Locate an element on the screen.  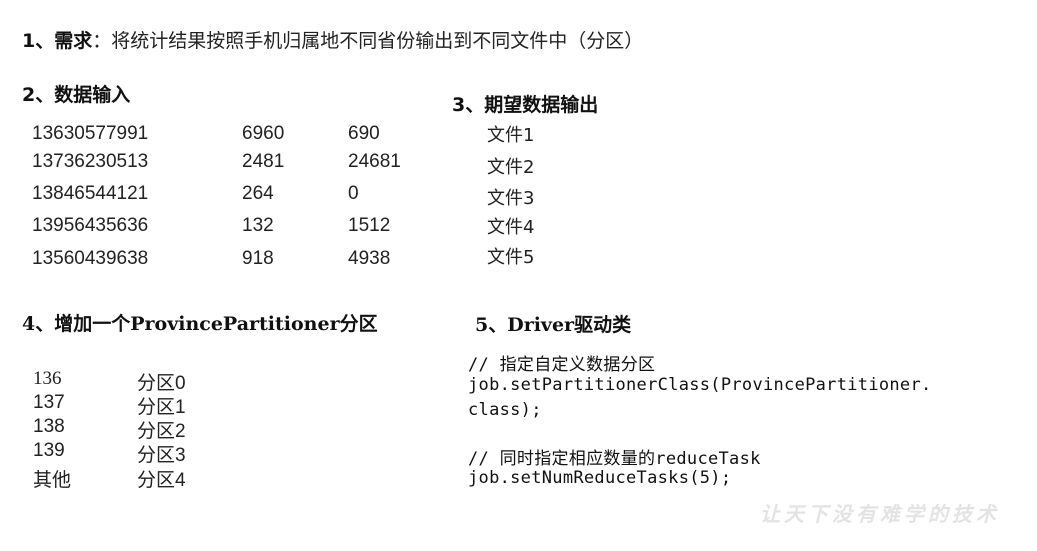
partition-name: 分区4 is located at coordinates (161, 480).